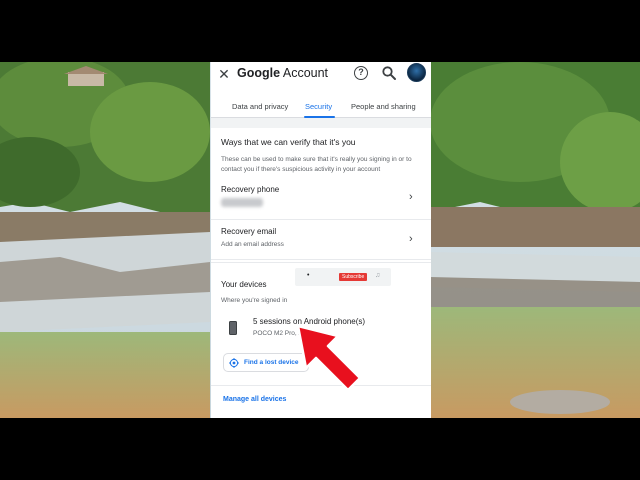  Describe the element at coordinates (233, 328) in the screenshot. I see `android-phone-icon` at that location.